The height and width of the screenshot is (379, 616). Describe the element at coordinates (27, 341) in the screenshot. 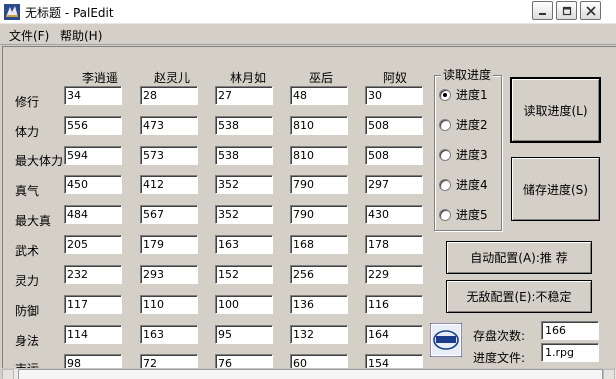

I see `row-label: 身法` at that location.